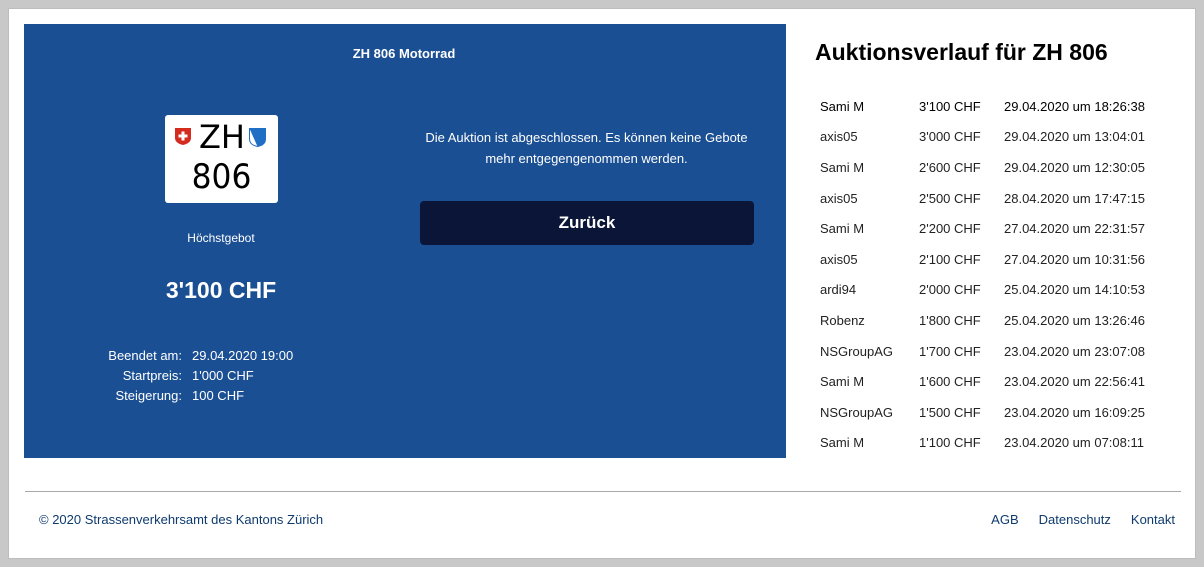  Describe the element at coordinates (982, 443) in the screenshot. I see `table-row: Sami M 1'100 CHF 23.04.2020 um 07:08:11` at that location.